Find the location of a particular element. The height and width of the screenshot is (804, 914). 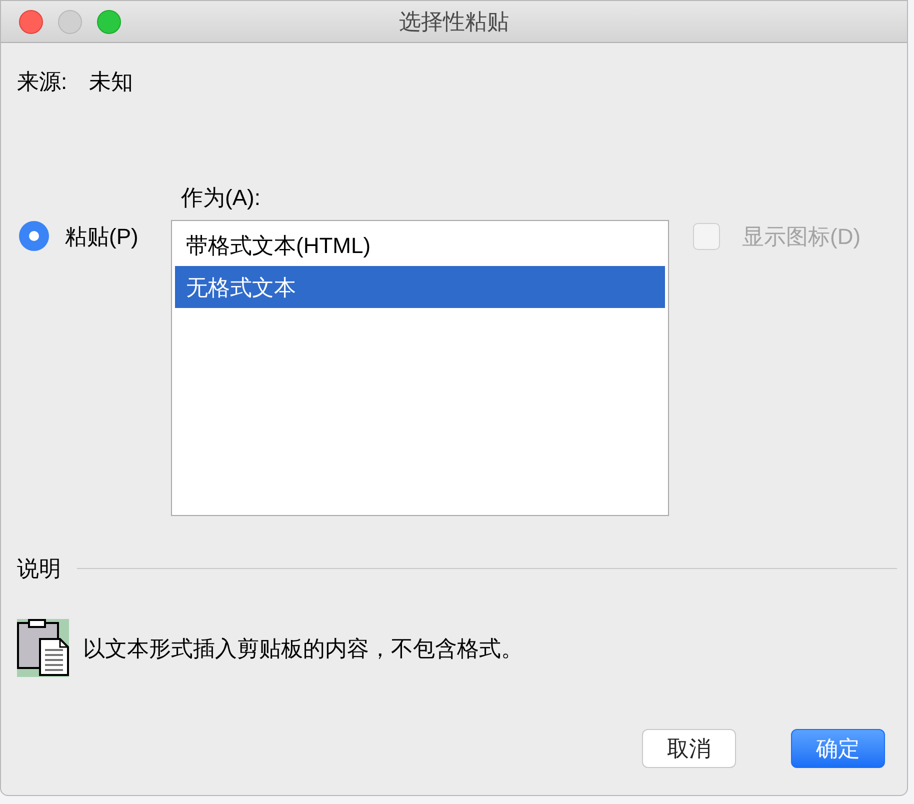

format-list-item: 无格式文本 is located at coordinates (420, 287).